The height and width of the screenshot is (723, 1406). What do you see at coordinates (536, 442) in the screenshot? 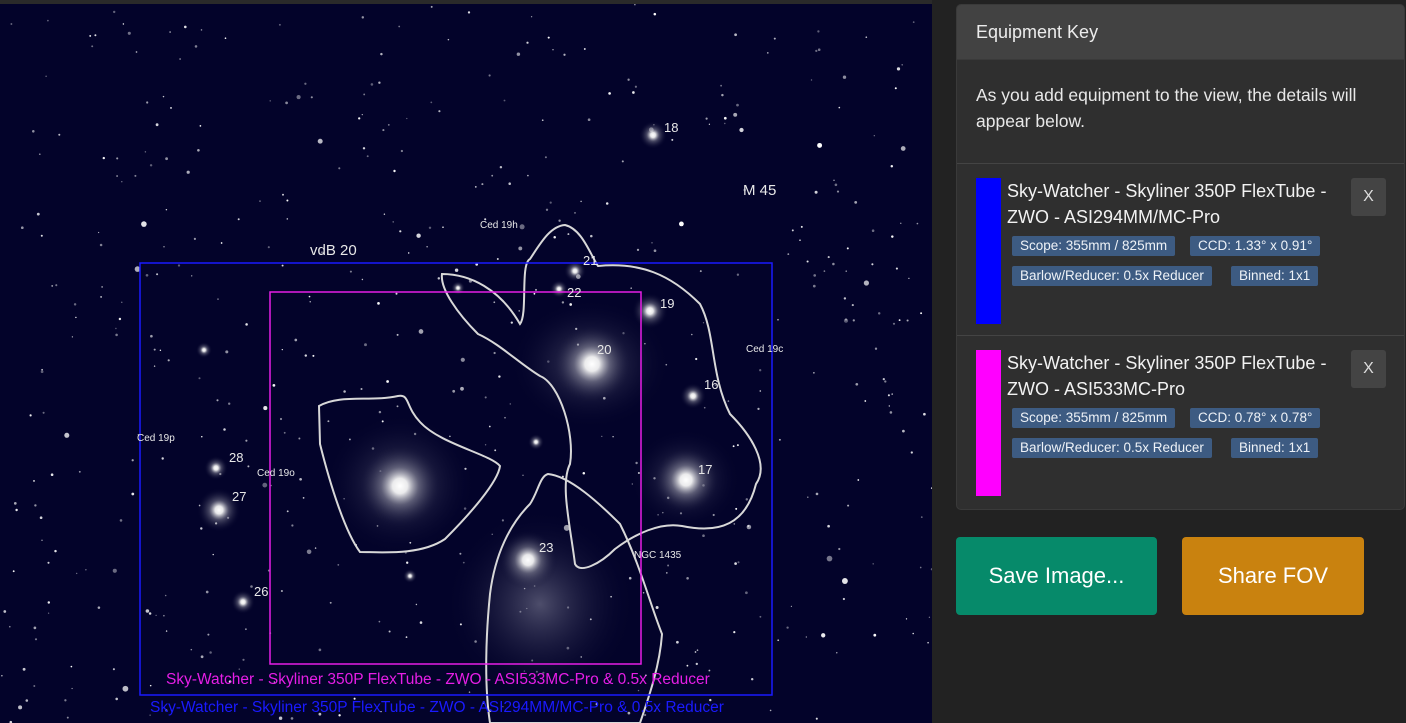
I see `star` at bounding box center [536, 442].